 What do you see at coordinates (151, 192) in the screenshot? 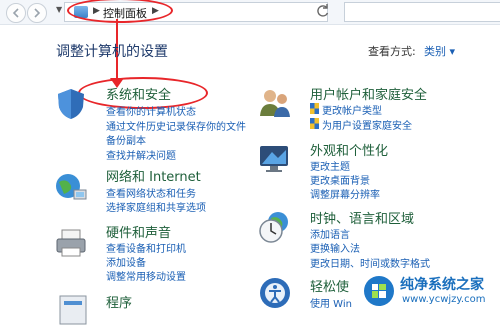
I see `link-network-status: 查看网络状态和任务` at bounding box center [151, 192].